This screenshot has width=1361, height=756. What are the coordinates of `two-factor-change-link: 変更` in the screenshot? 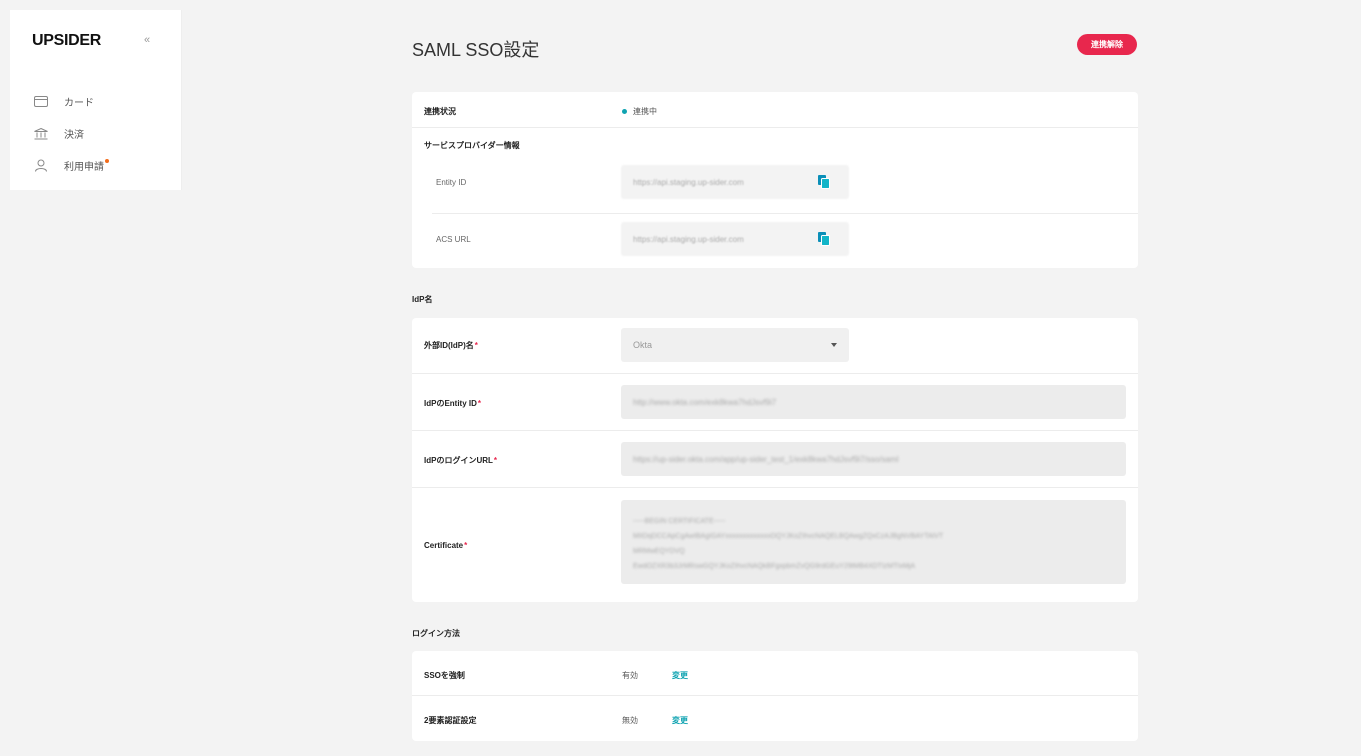 It's located at (680, 720).